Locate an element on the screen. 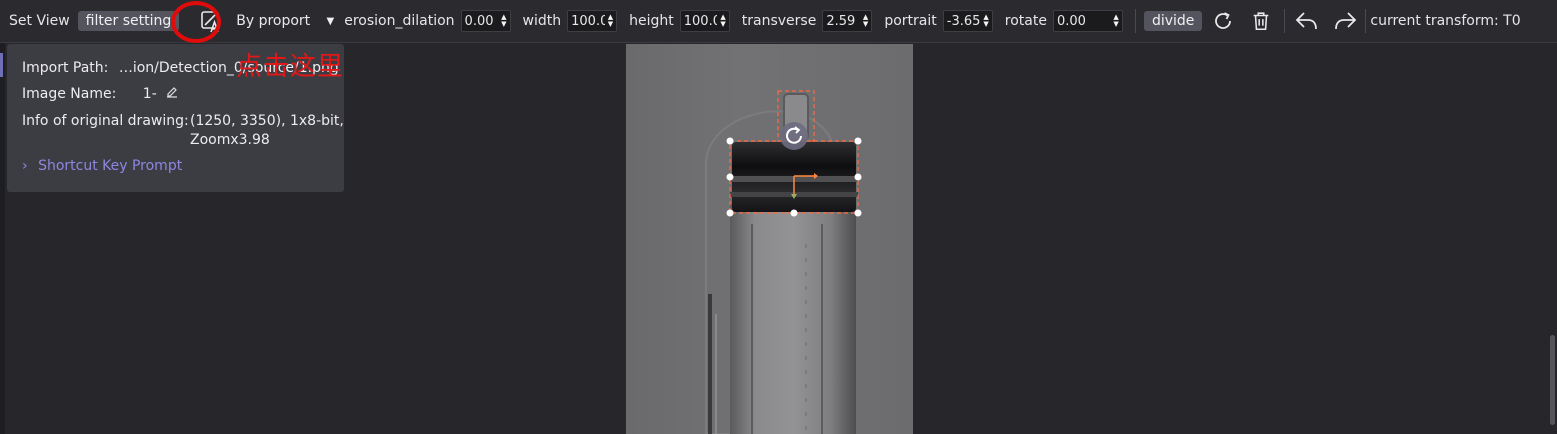  width-spinbox: 100.0 ▲ ▼ is located at coordinates (592, 21).